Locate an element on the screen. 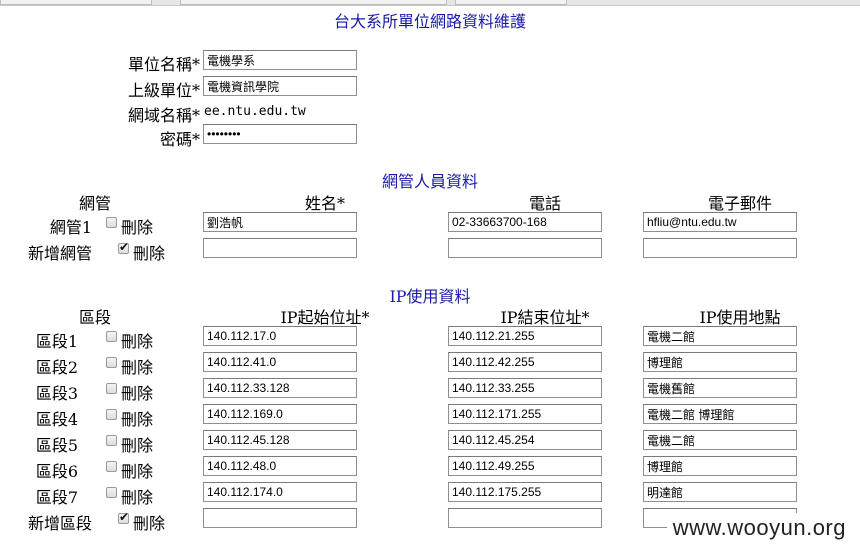 This screenshot has width=860, height=551. ip-header-location: IP使用地點 is located at coordinates (740, 317).